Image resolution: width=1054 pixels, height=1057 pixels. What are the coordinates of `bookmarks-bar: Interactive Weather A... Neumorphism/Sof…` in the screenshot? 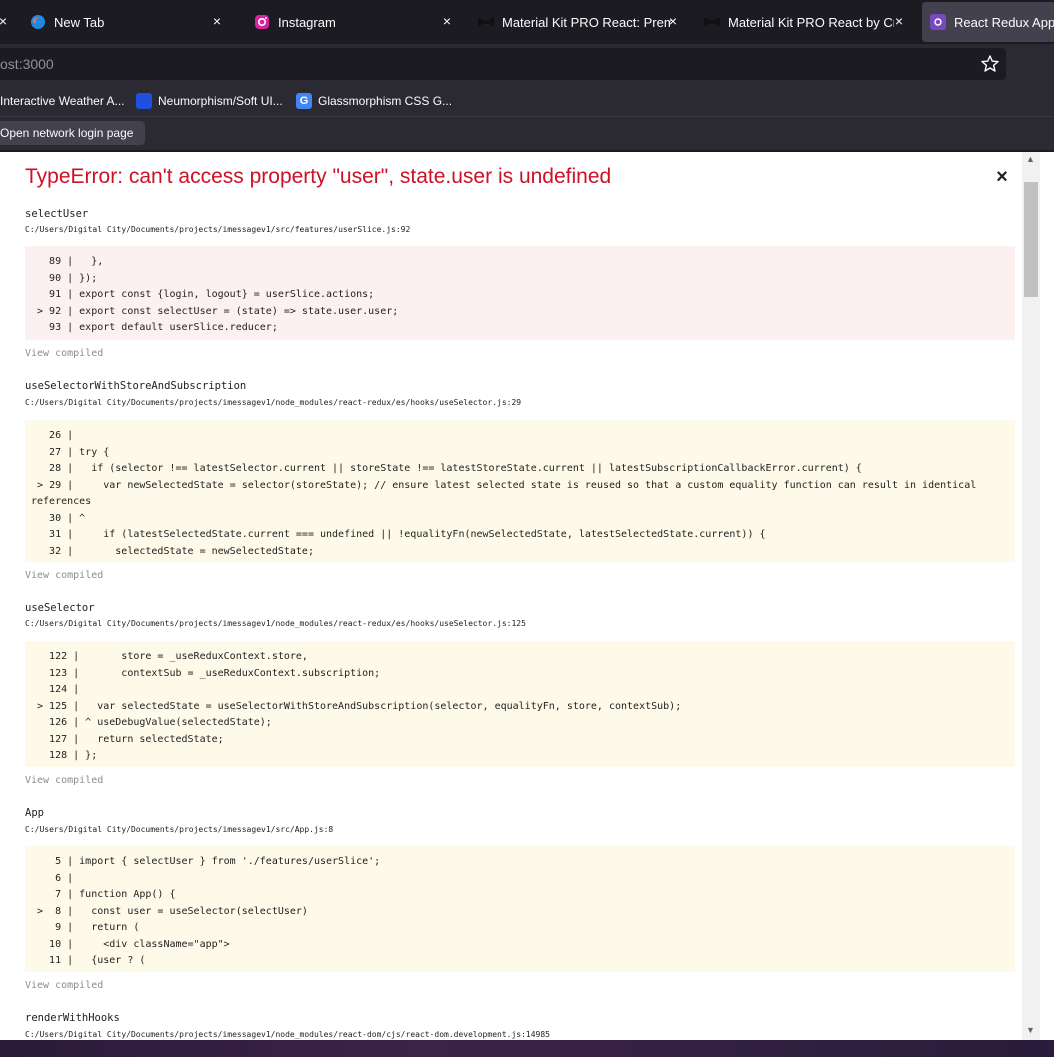 It's located at (527, 101).